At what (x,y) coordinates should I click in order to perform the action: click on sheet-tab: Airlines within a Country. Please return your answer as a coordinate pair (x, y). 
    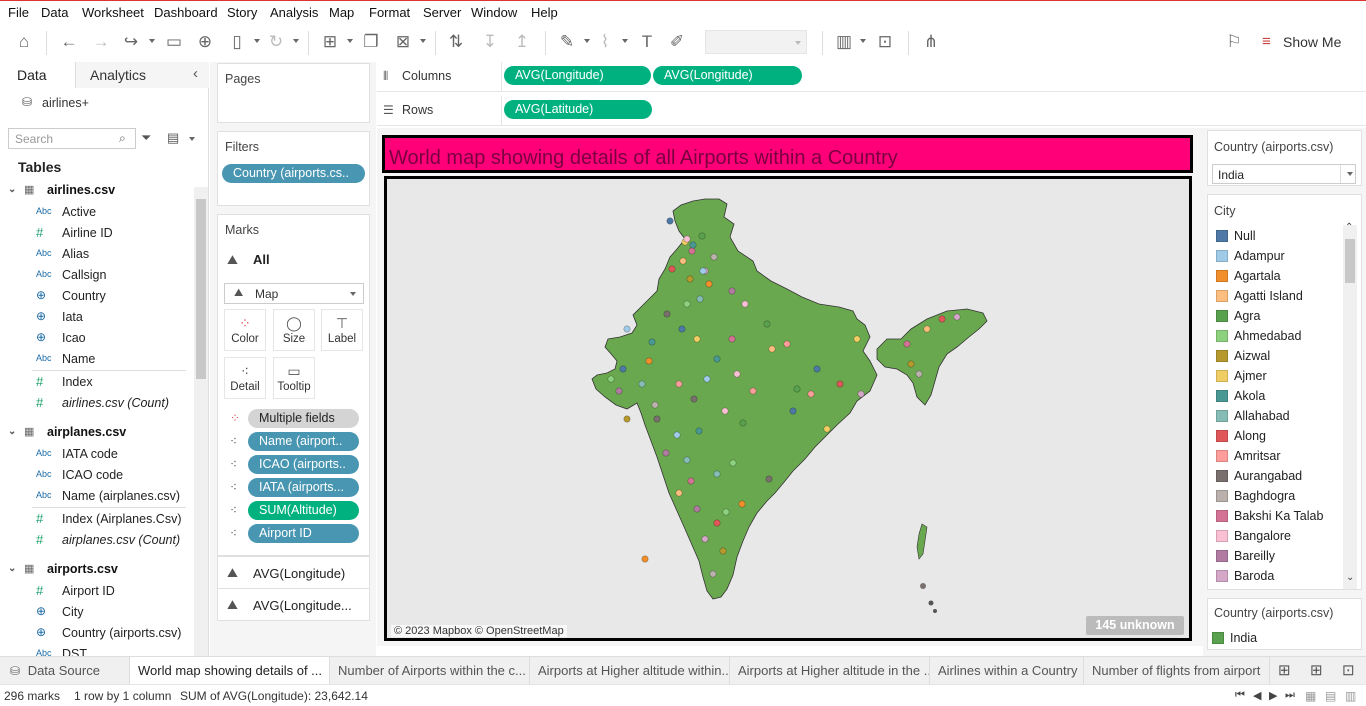
    Looking at the image, I should click on (1007, 671).